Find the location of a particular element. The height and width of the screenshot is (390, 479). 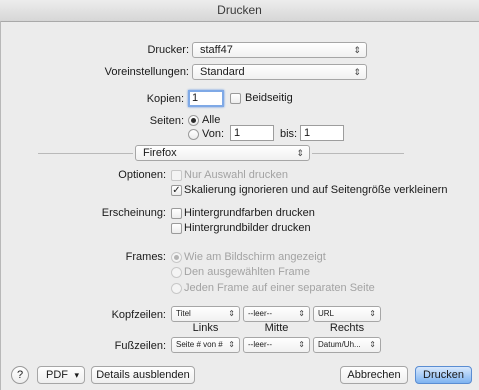

pdf-menu-button: PDF ▾ is located at coordinates (61, 375).